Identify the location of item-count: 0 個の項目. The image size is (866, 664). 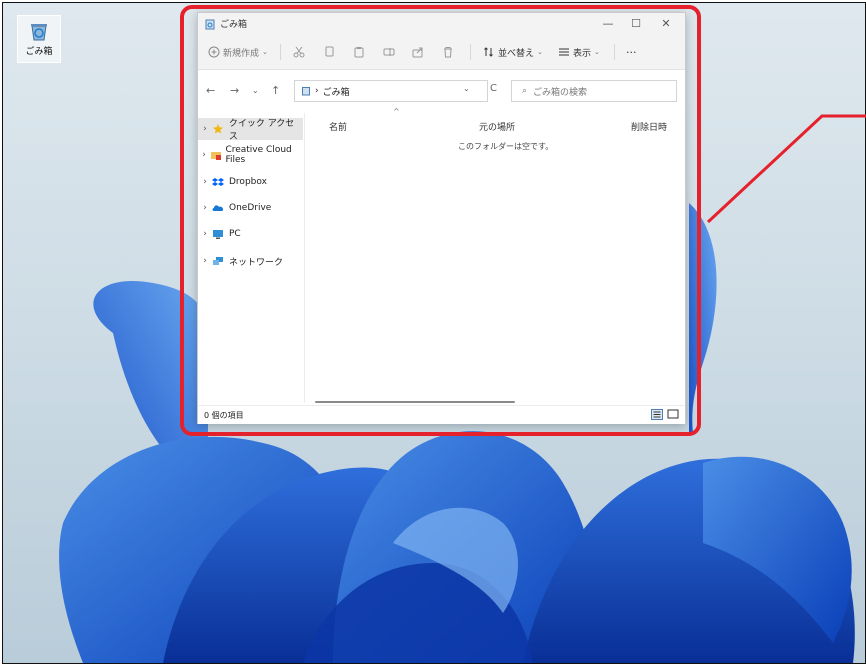
(224, 415).